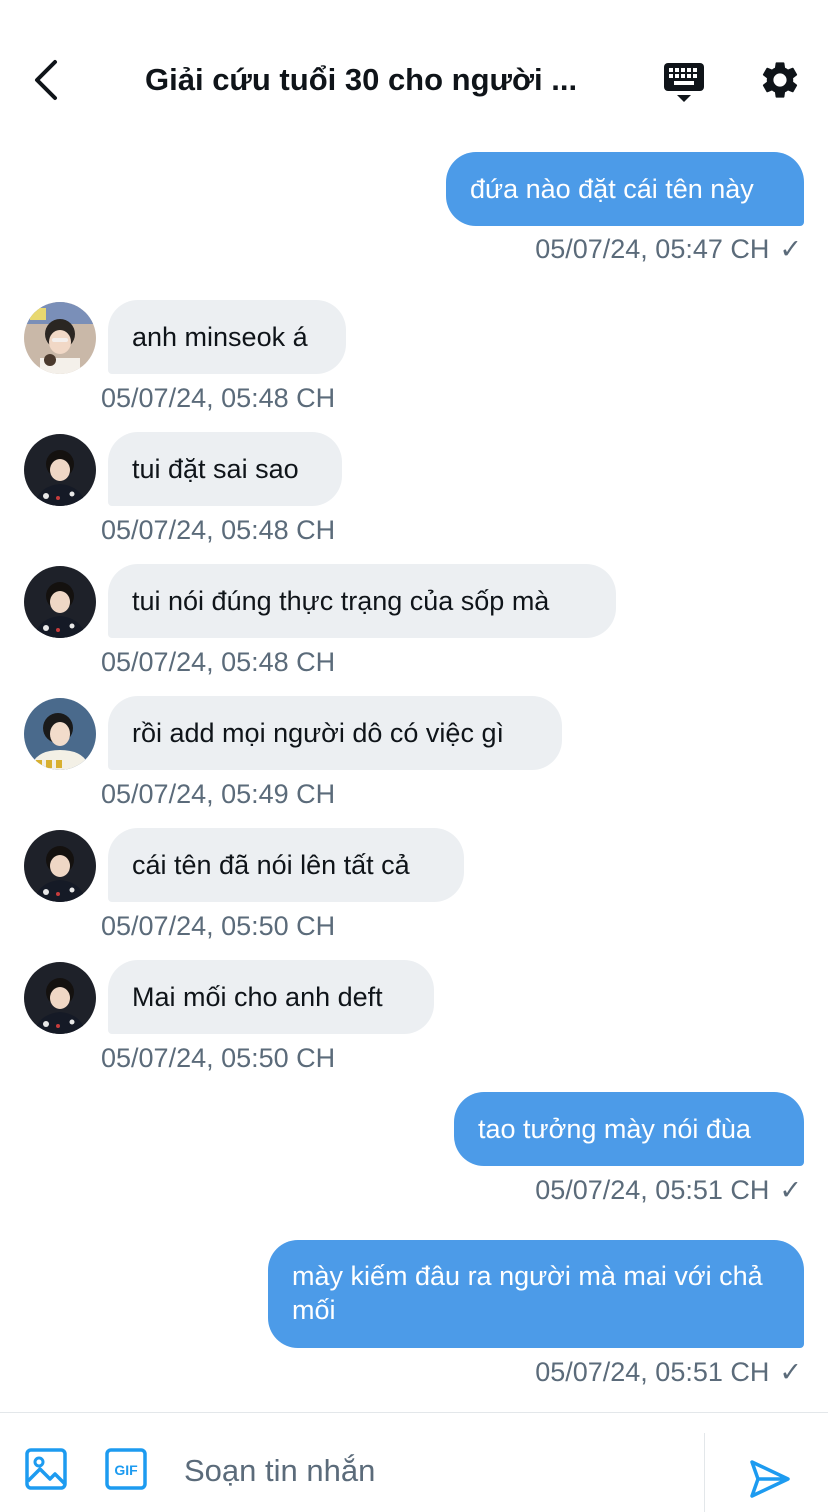  I want to click on message-text: anh minseok á, so click(220, 337).